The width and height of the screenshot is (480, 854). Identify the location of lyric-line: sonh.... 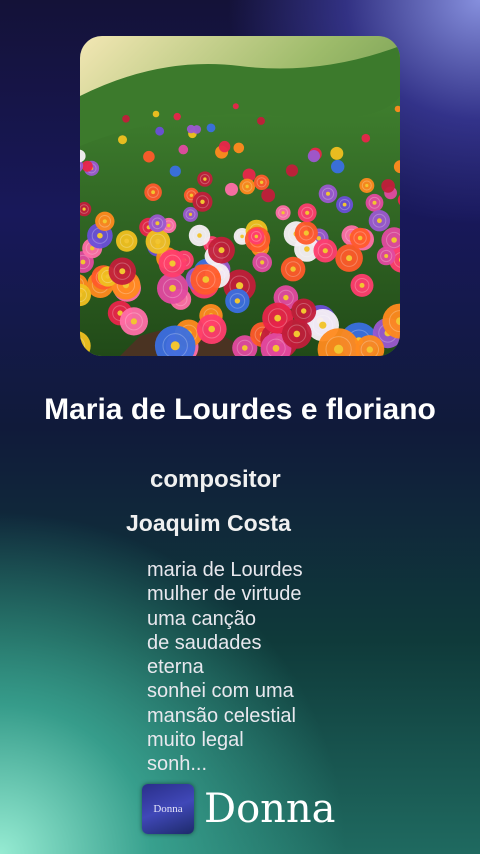
(177, 764).